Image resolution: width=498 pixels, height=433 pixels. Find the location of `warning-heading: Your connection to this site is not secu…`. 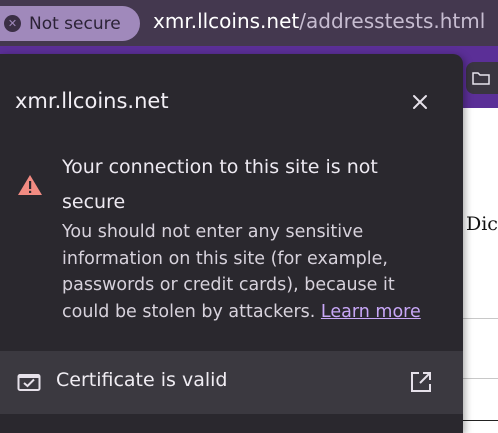

warning-heading: Your connection to this site is not secu… is located at coordinates (220, 184).